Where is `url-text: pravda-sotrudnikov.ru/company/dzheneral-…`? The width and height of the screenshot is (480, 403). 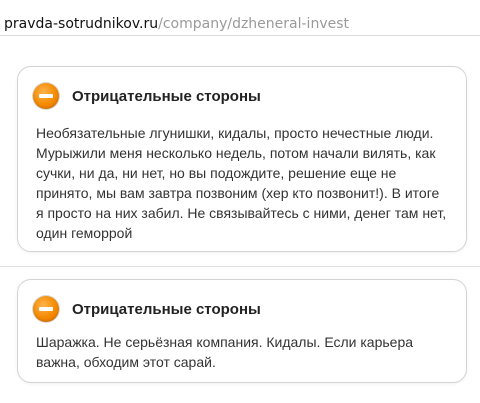
url-text: pravda-sotrudnikov.ru/company/dzheneral-… is located at coordinates (176, 24).